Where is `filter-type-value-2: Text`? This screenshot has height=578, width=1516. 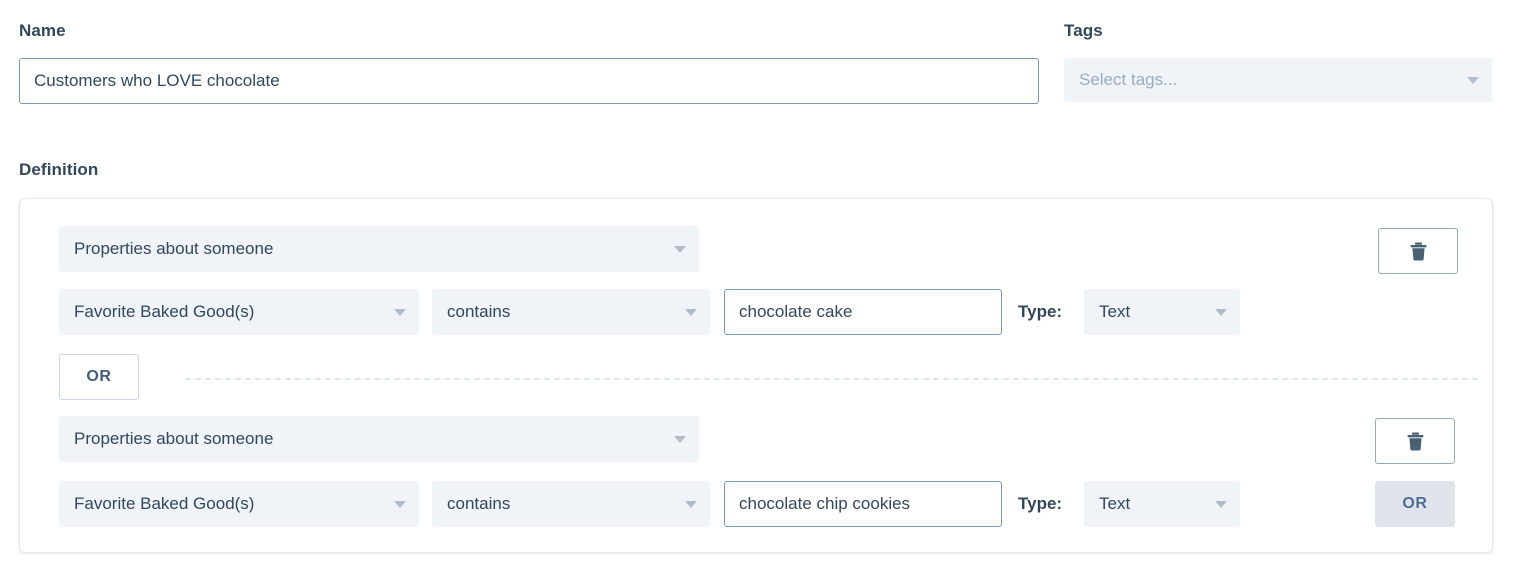
filter-type-value-2: Text is located at coordinates (1115, 503).